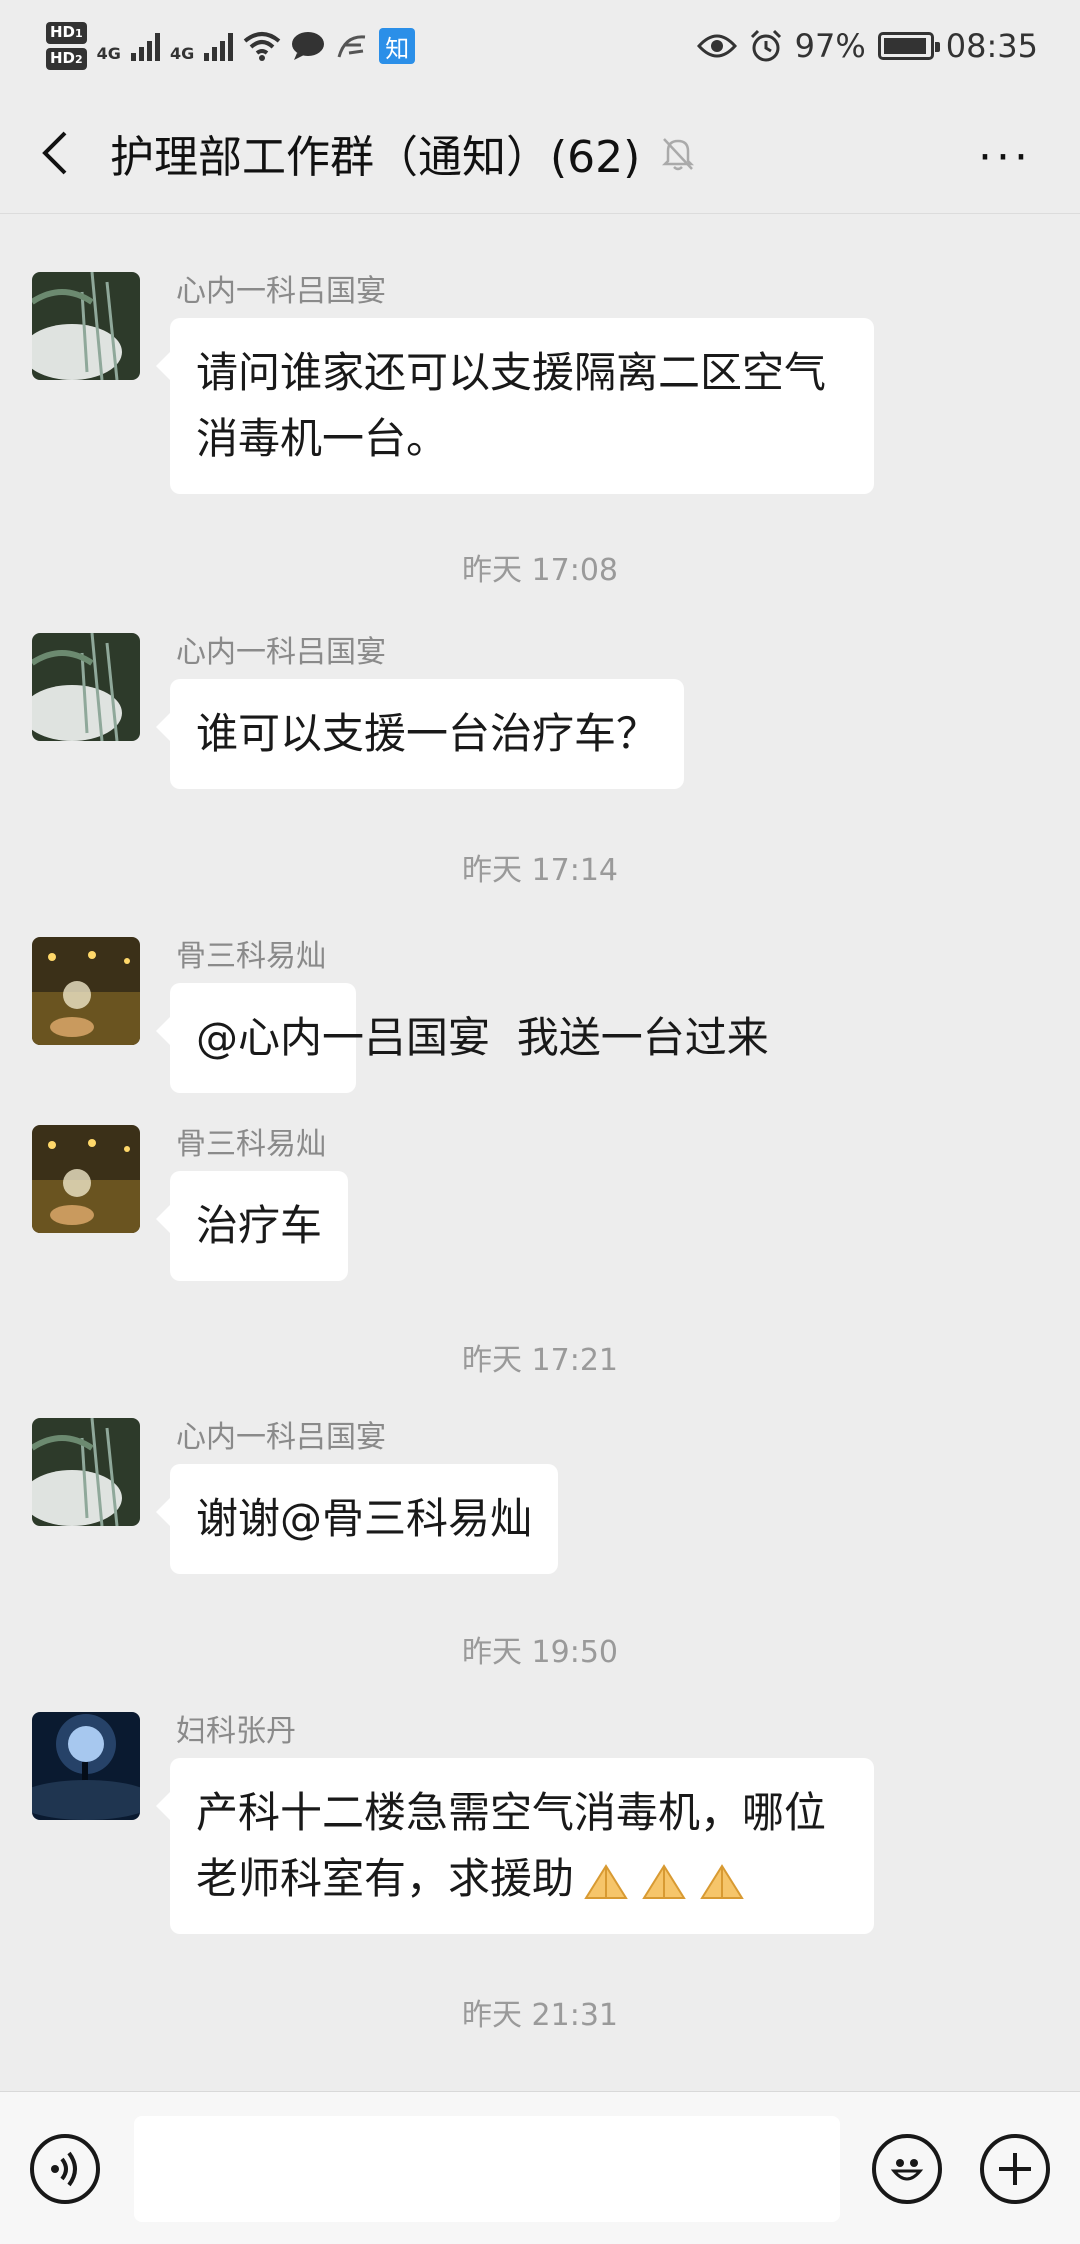  Describe the element at coordinates (397, 46) in the screenshot. I see `zhihu-icon: 知` at that location.